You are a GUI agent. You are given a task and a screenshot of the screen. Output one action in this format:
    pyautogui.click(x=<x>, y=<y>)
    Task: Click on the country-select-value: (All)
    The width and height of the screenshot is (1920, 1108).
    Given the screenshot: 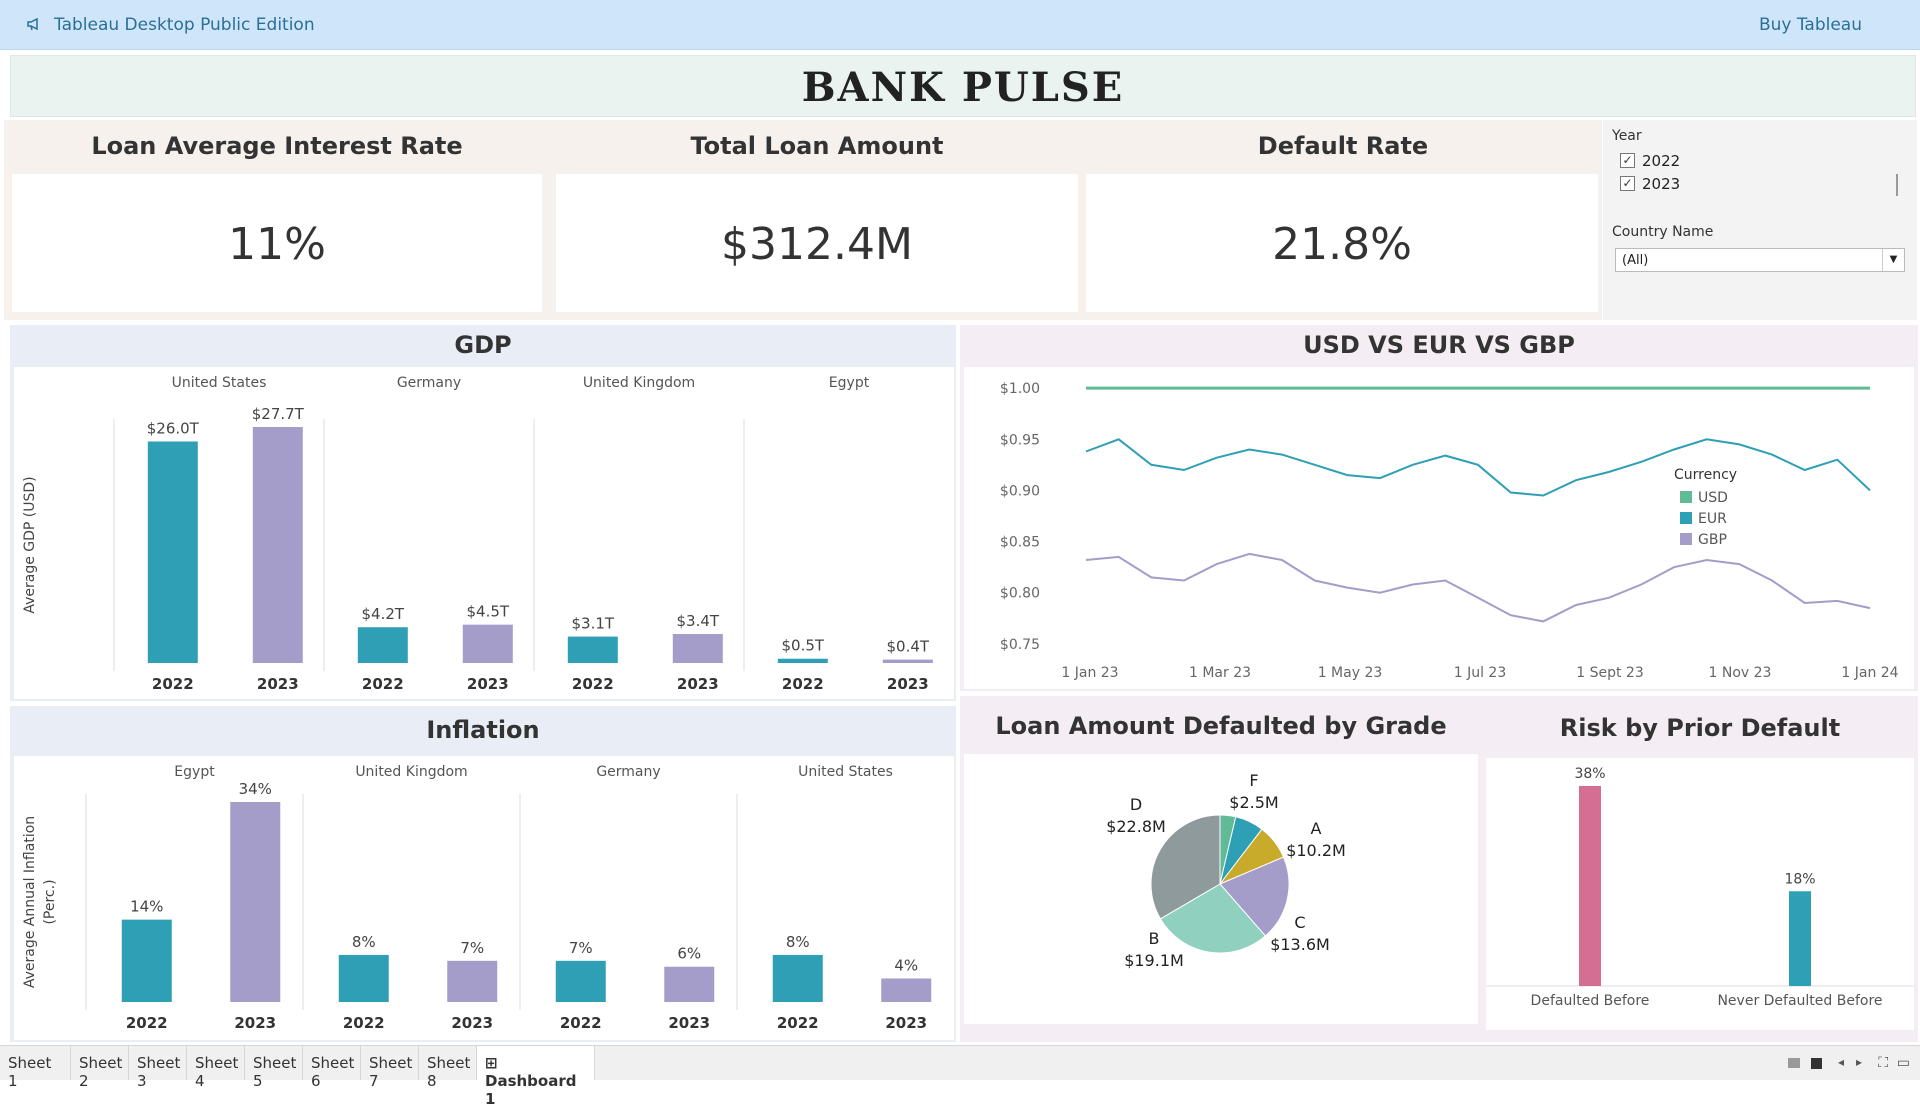 What is the action you would take?
    pyautogui.click(x=1635, y=260)
    